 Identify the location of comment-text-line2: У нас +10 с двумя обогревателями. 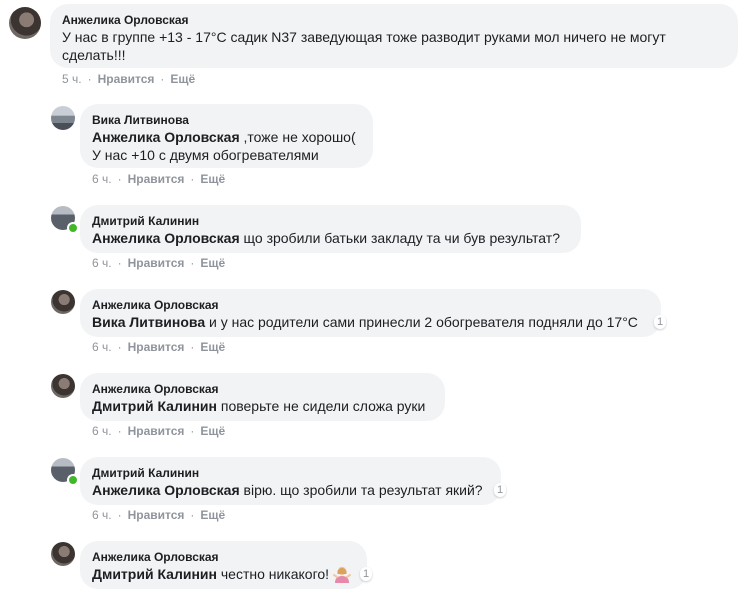
(205, 155).